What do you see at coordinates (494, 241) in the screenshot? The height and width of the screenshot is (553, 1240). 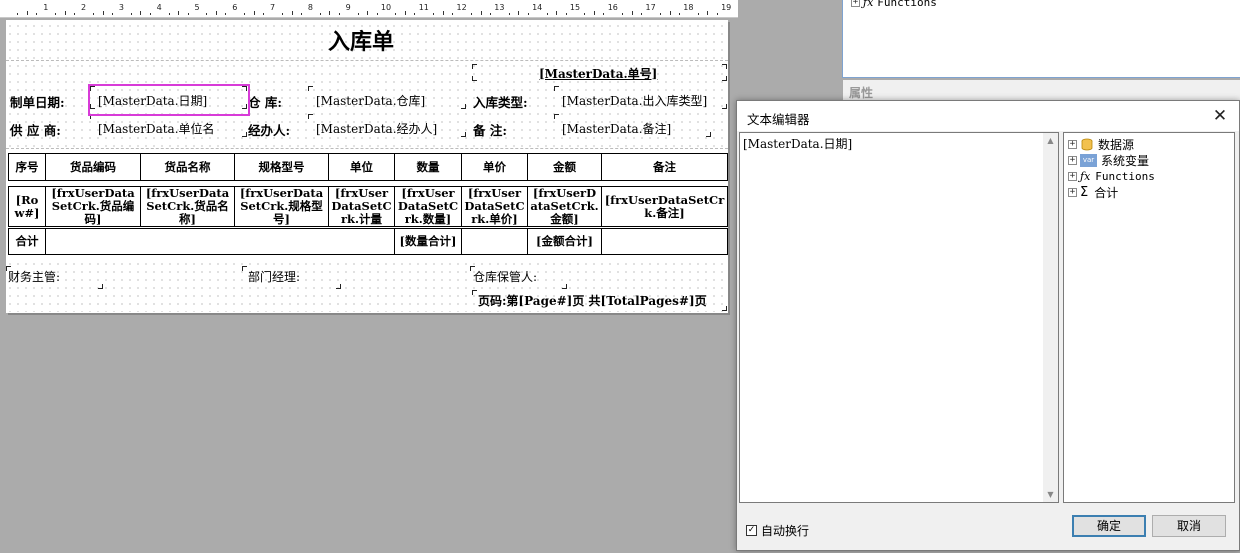 I see `price-total-blank` at bounding box center [494, 241].